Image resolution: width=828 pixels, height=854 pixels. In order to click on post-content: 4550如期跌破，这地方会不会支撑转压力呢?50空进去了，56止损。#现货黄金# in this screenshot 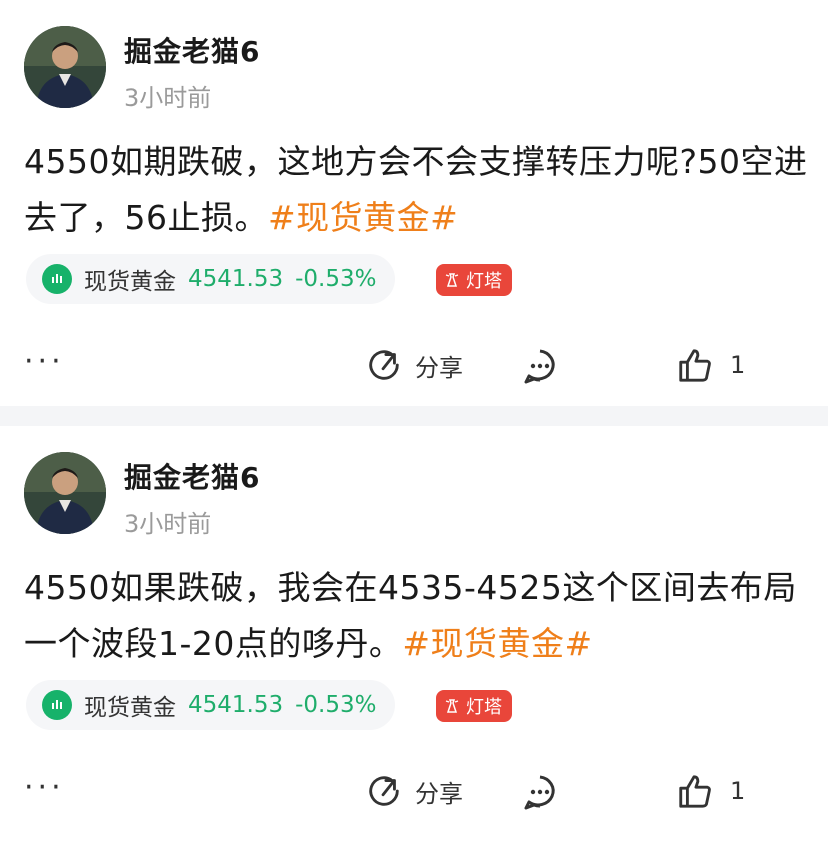, I will do `click(419, 190)`.